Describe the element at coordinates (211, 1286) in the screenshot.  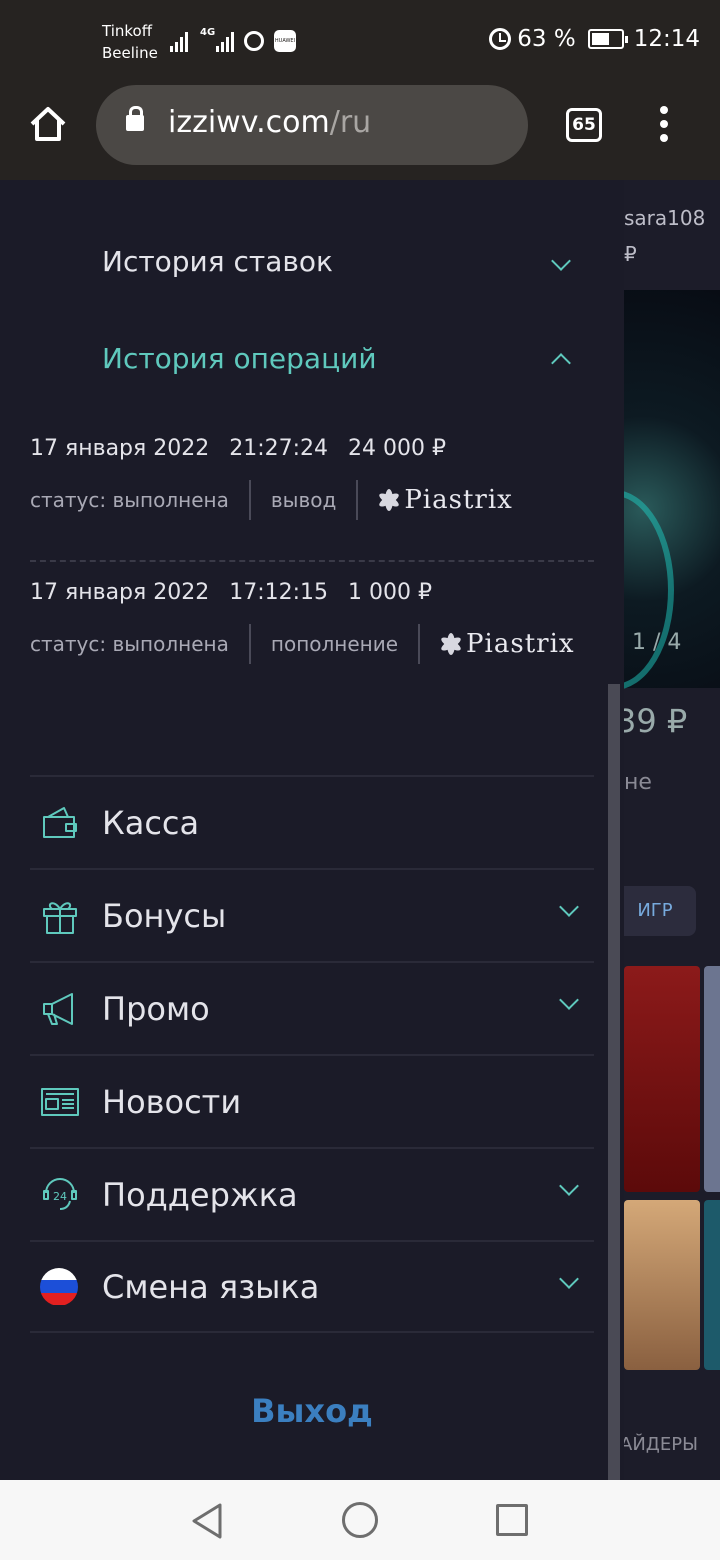
I see `menu-label: Смена языка` at that location.